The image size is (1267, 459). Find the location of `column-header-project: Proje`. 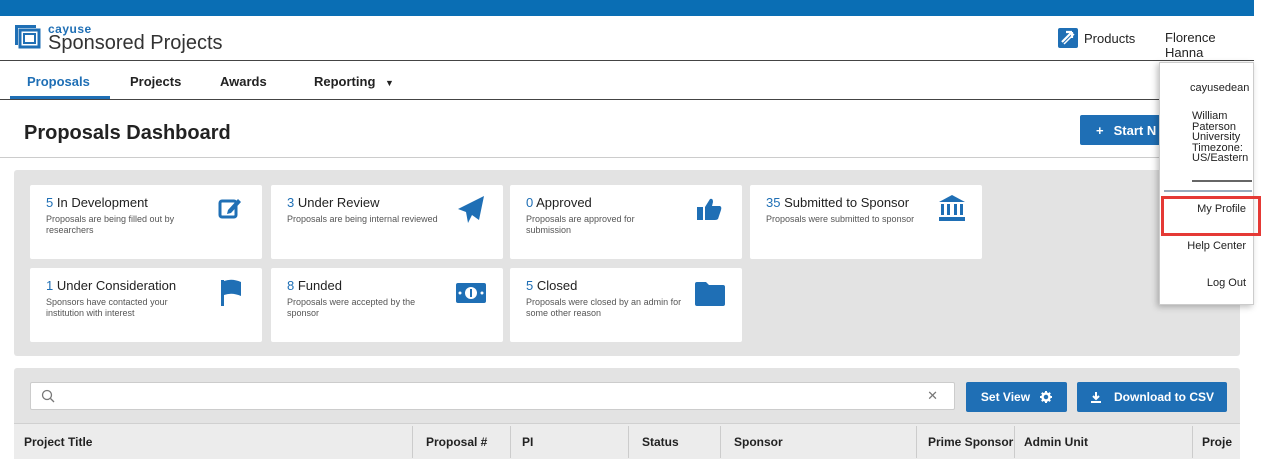

column-header-project: Proje is located at coordinates (1217, 442).